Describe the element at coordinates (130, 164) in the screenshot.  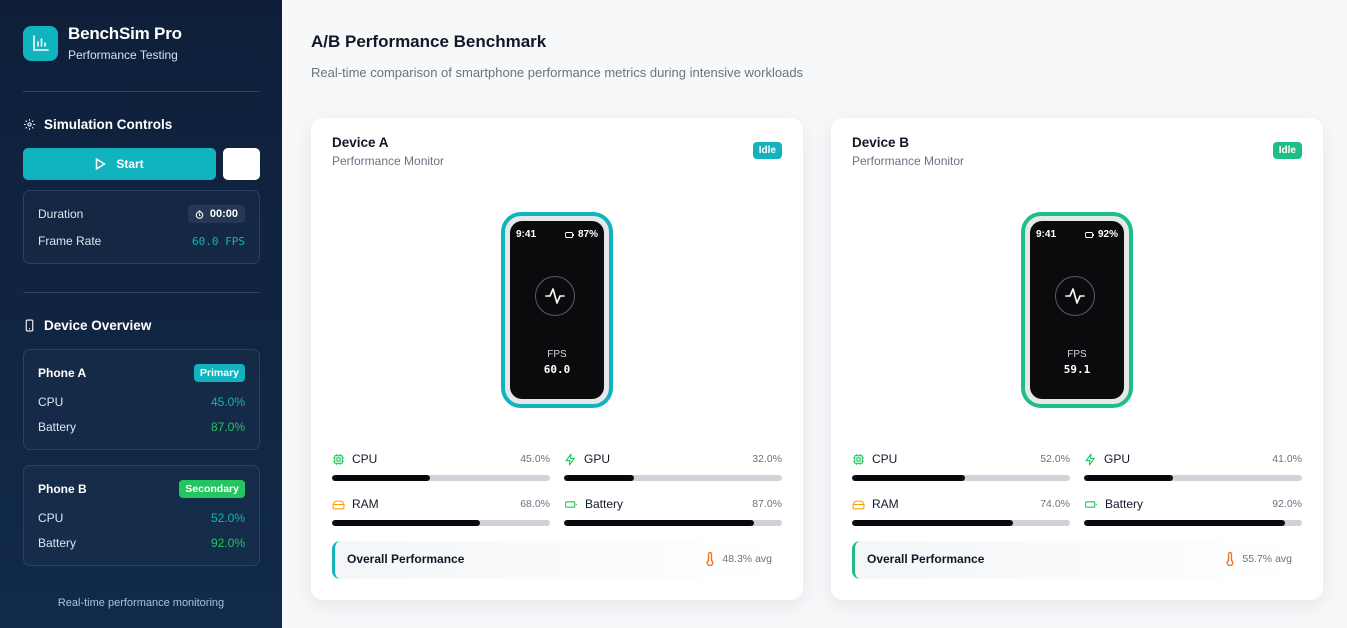
I see `start-button-label: Start` at that location.